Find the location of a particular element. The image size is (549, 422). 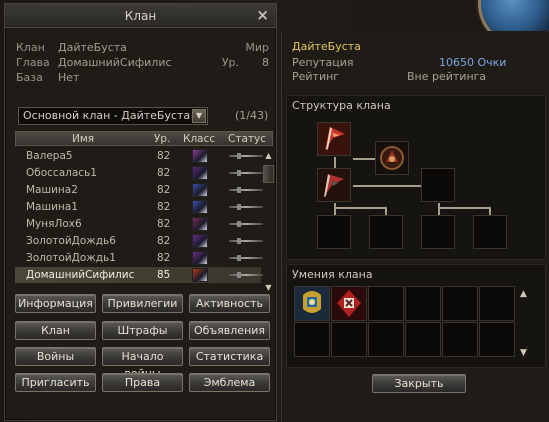

clan-flag-icon is located at coordinates (334, 139).